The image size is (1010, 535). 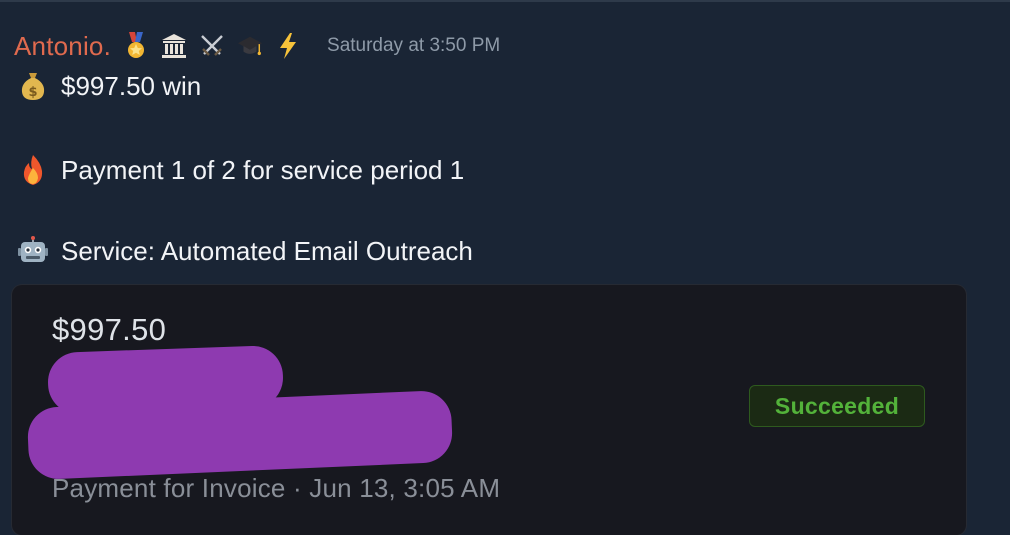 I want to click on status-badge: Succeeded, so click(x=837, y=406).